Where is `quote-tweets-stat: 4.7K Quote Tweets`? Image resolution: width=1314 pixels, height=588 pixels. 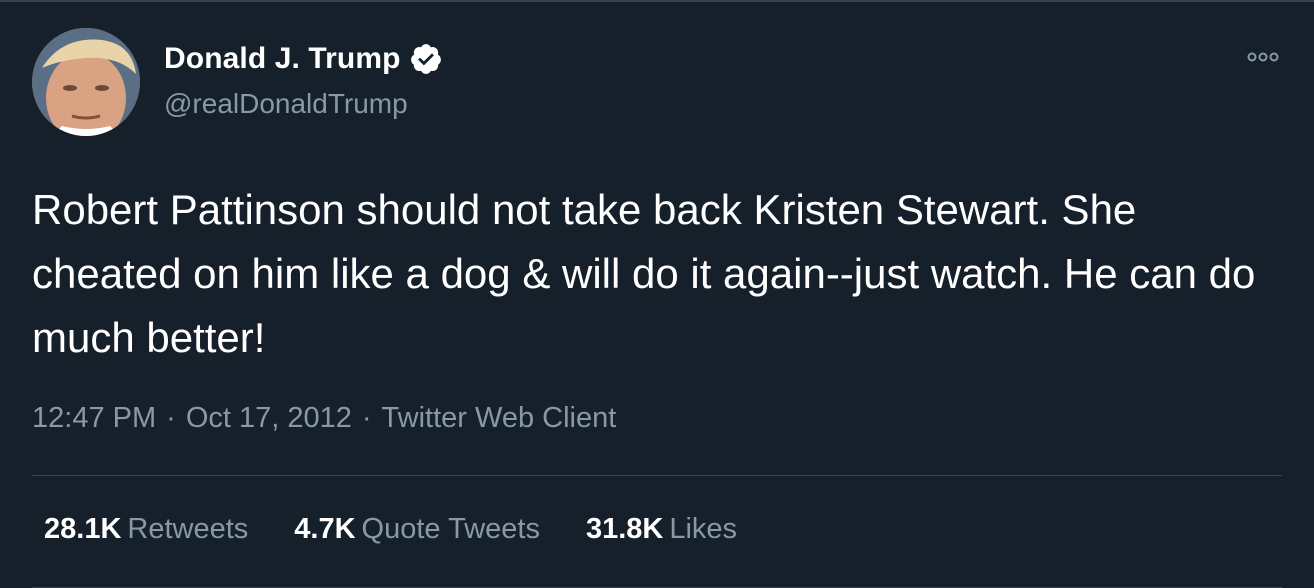 quote-tweets-stat: 4.7K Quote Tweets is located at coordinates (417, 529).